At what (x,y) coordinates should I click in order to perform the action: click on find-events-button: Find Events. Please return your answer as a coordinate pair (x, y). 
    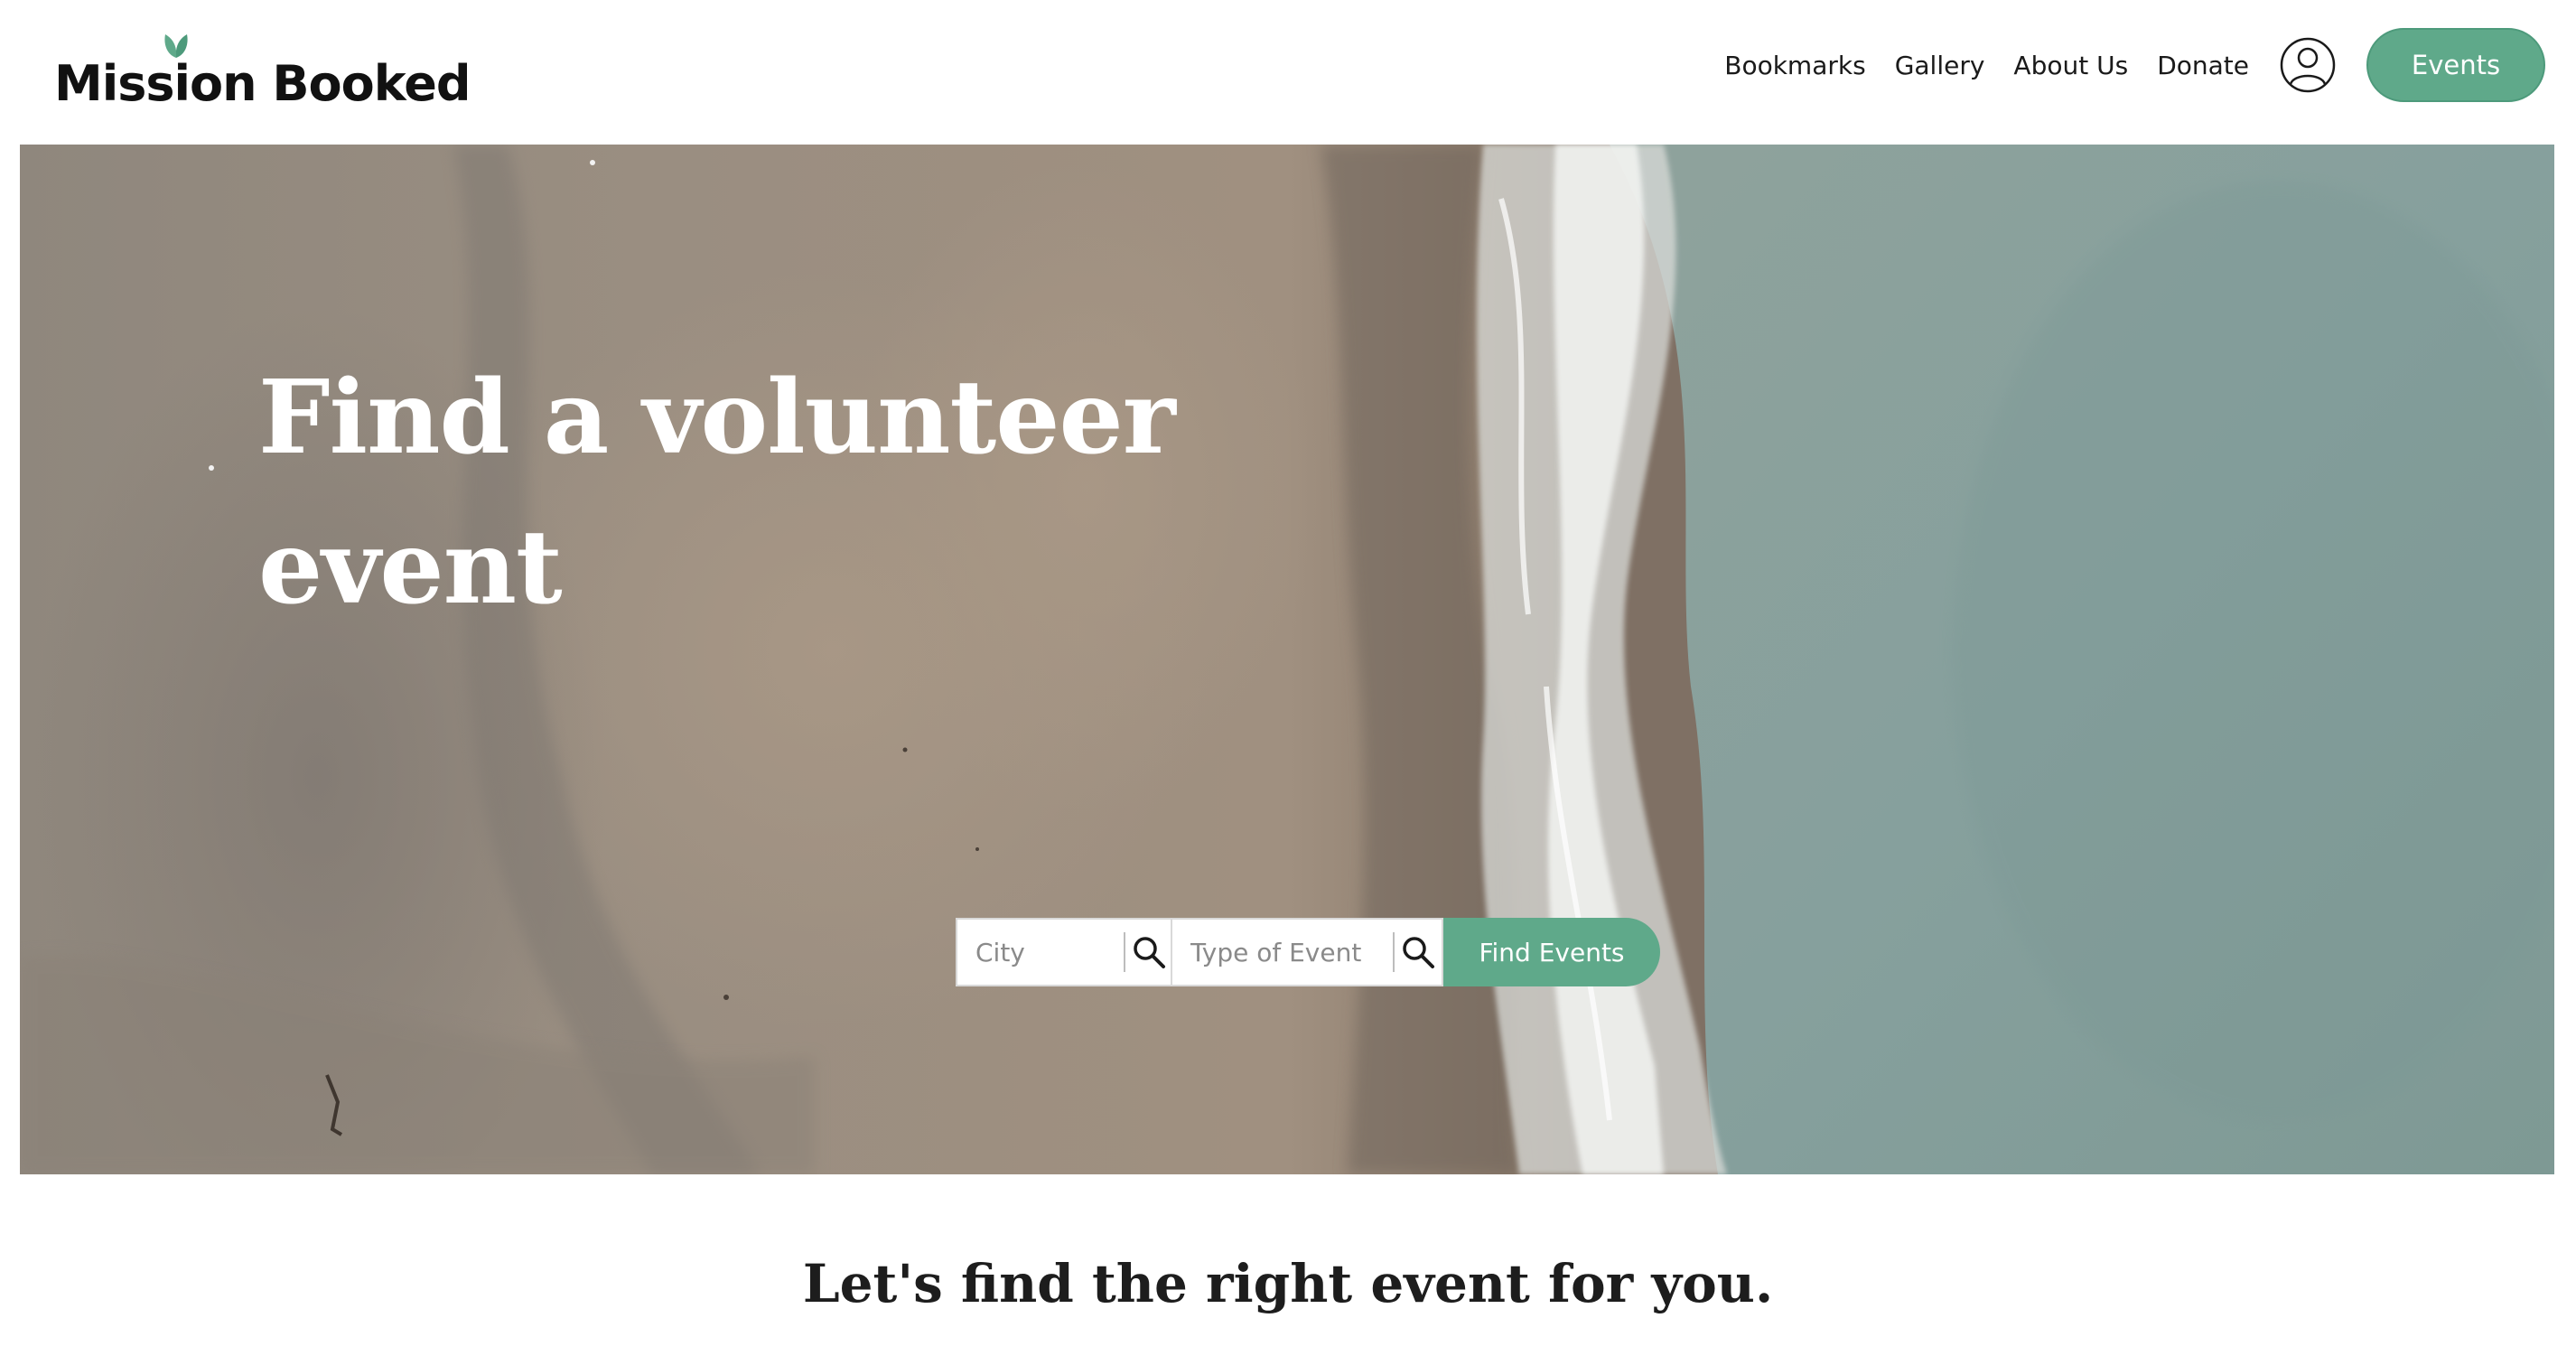
    Looking at the image, I should click on (1551, 952).